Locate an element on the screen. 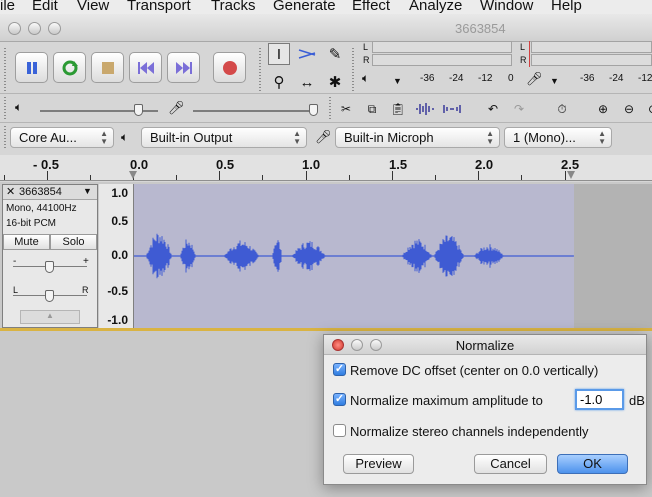 The width and height of the screenshot is (652, 497). track-close-icon: ✕ is located at coordinates (10, 191).